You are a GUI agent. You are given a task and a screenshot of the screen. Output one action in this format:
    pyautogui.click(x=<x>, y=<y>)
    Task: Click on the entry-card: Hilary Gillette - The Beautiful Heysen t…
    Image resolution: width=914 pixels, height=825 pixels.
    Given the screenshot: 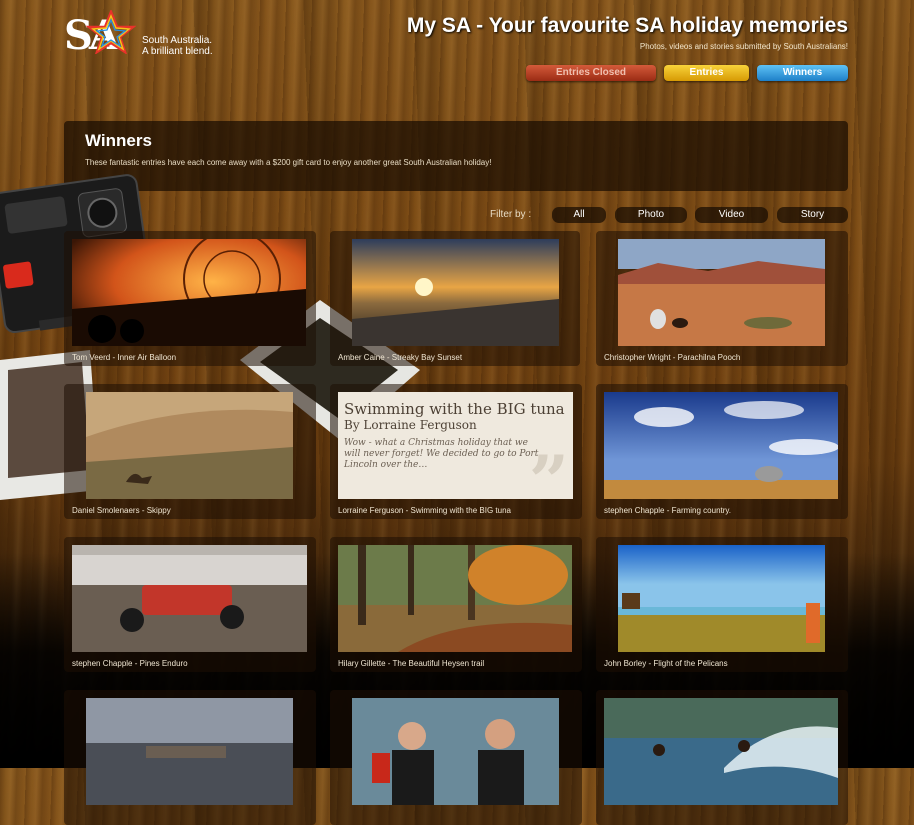 What is the action you would take?
    pyautogui.click(x=456, y=604)
    